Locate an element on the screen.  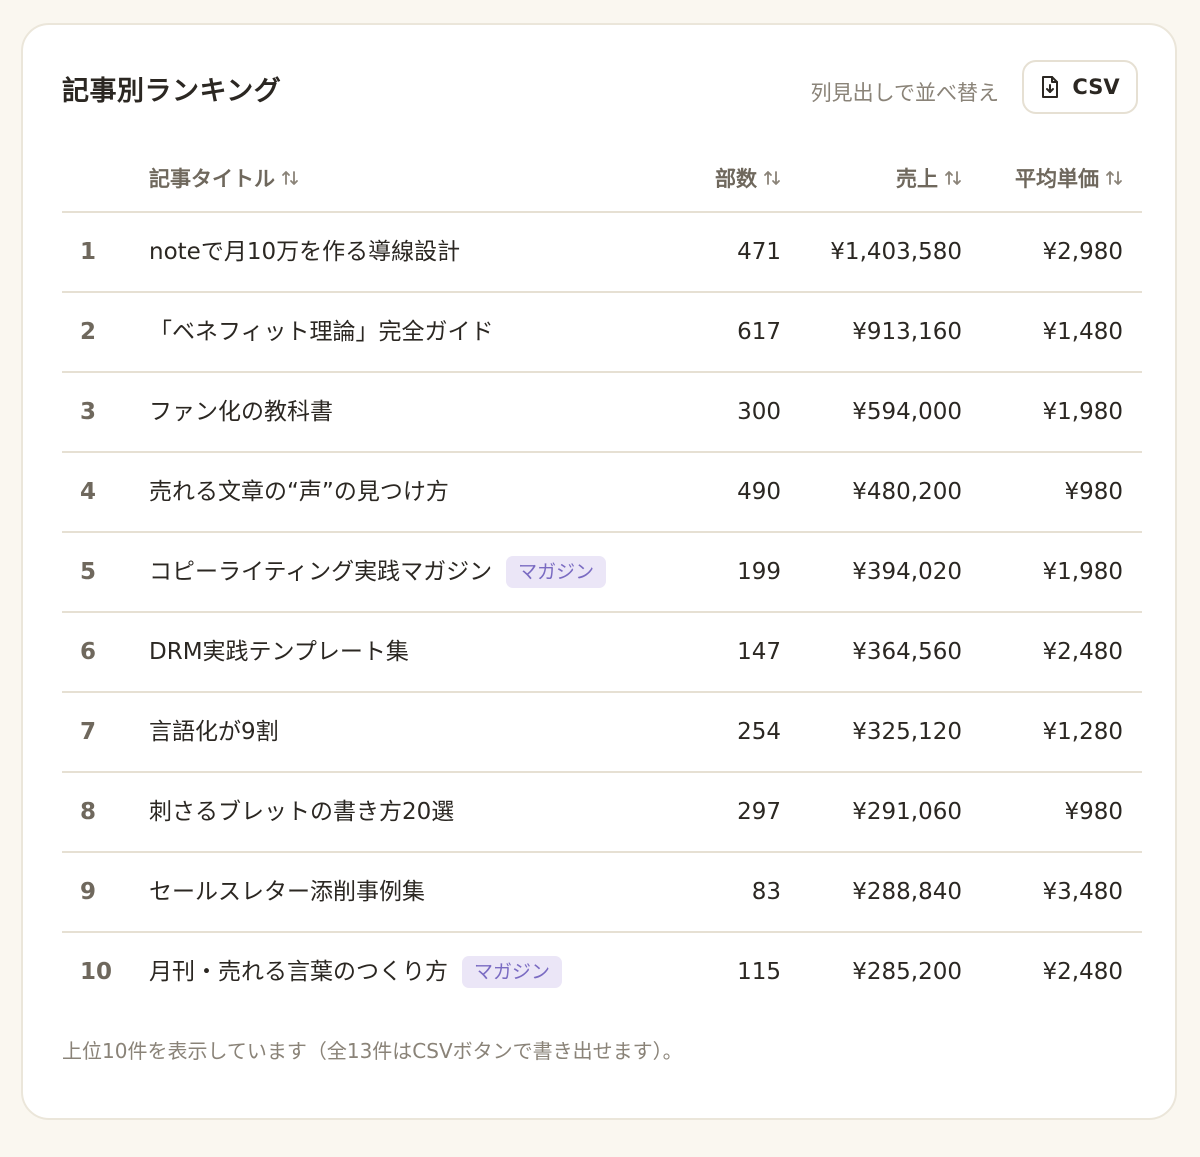
table-header: 記事タイトル 部数 売上 平均単価 is located at coordinates (602, 179).